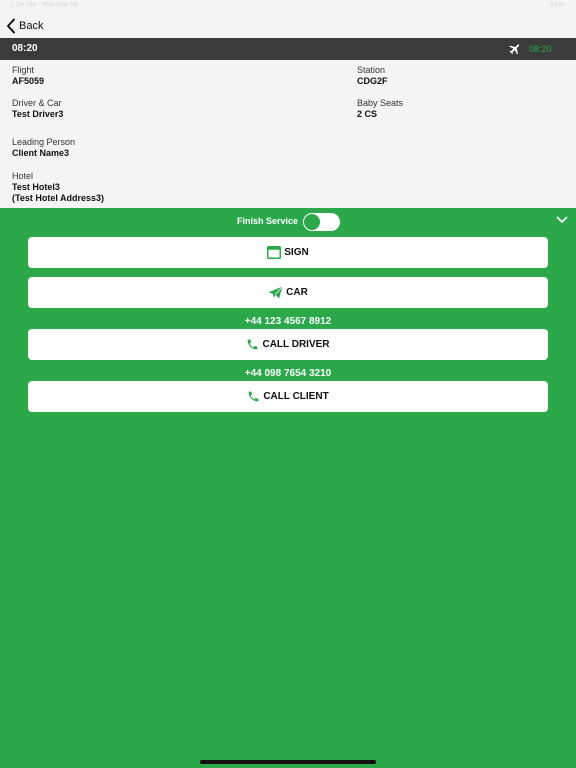  I want to click on call-client-label: CALL CLIENT, so click(296, 396).